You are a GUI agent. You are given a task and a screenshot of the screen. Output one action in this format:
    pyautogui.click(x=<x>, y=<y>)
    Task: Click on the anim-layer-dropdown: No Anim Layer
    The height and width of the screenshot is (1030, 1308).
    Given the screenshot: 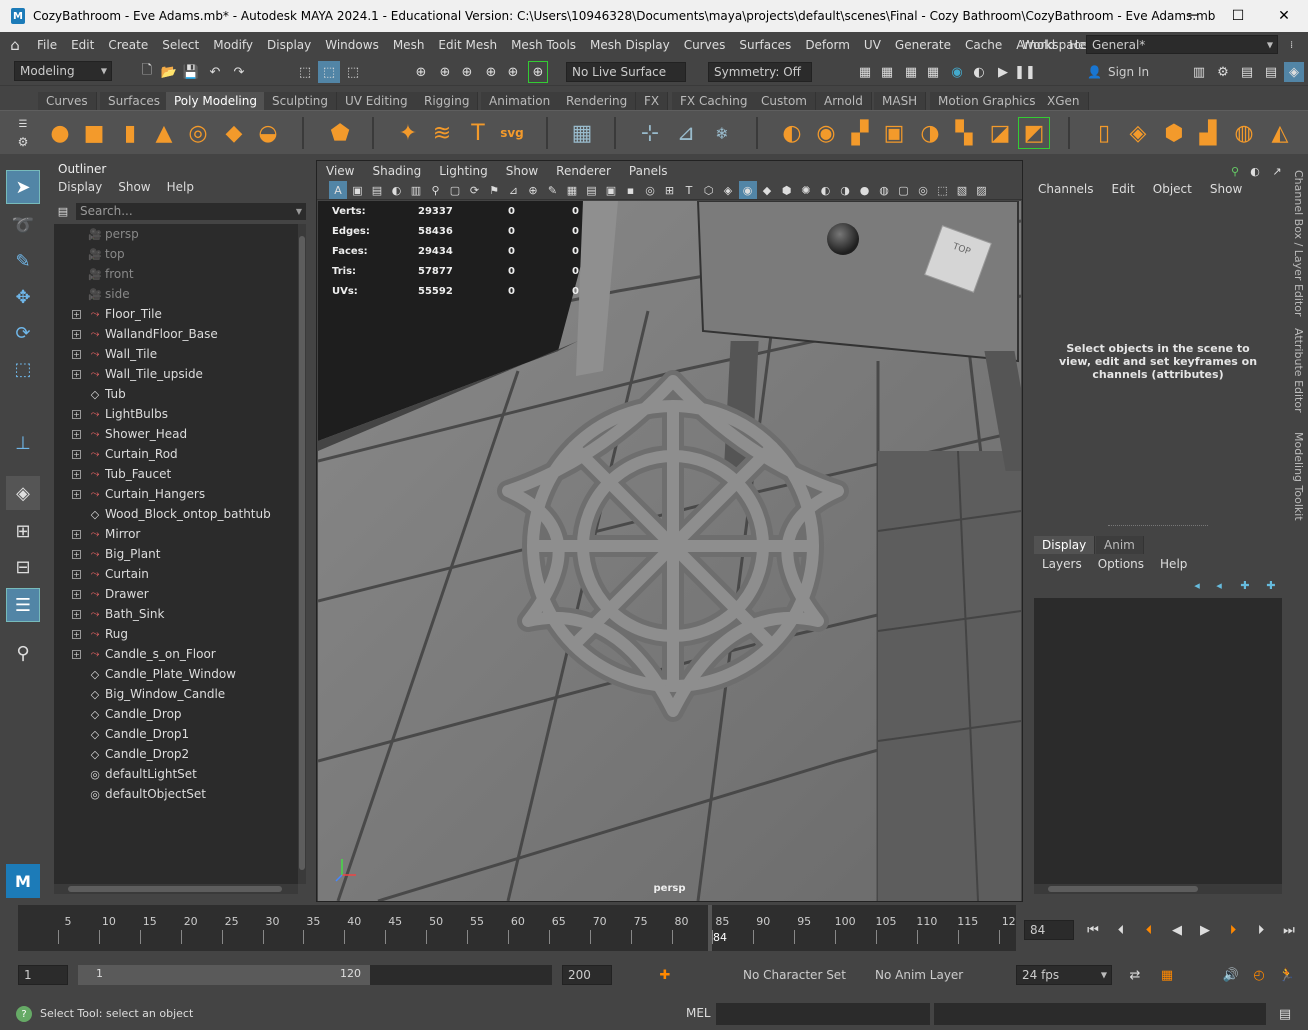 What is the action you would take?
    pyautogui.click(x=925, y=975)
    